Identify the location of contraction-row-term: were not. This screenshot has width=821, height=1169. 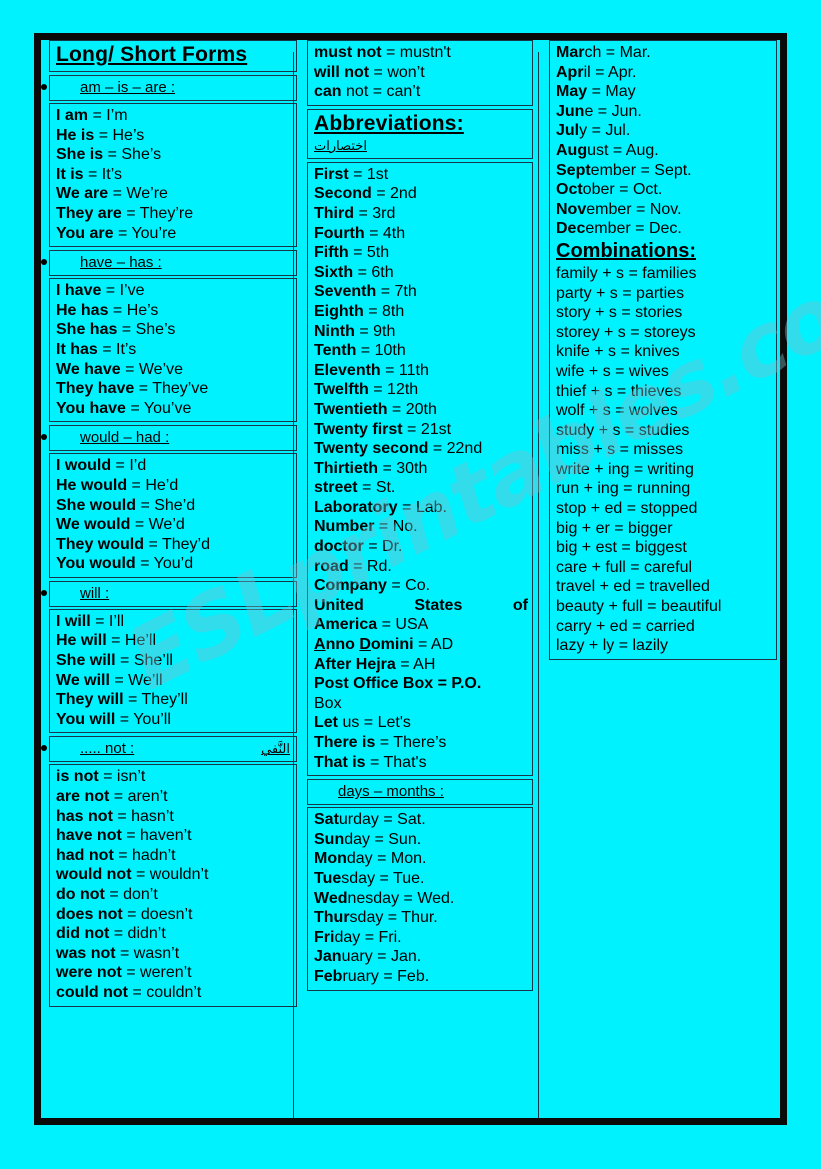
(89, 973).